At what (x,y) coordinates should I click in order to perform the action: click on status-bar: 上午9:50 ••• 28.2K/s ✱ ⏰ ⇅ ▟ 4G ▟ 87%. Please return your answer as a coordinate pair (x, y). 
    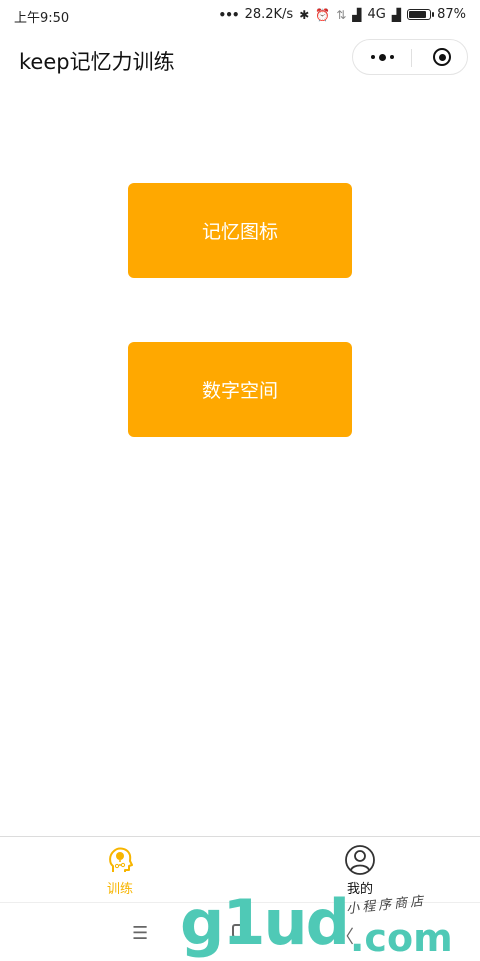
    Looking at the image, I should click on (240, 15).